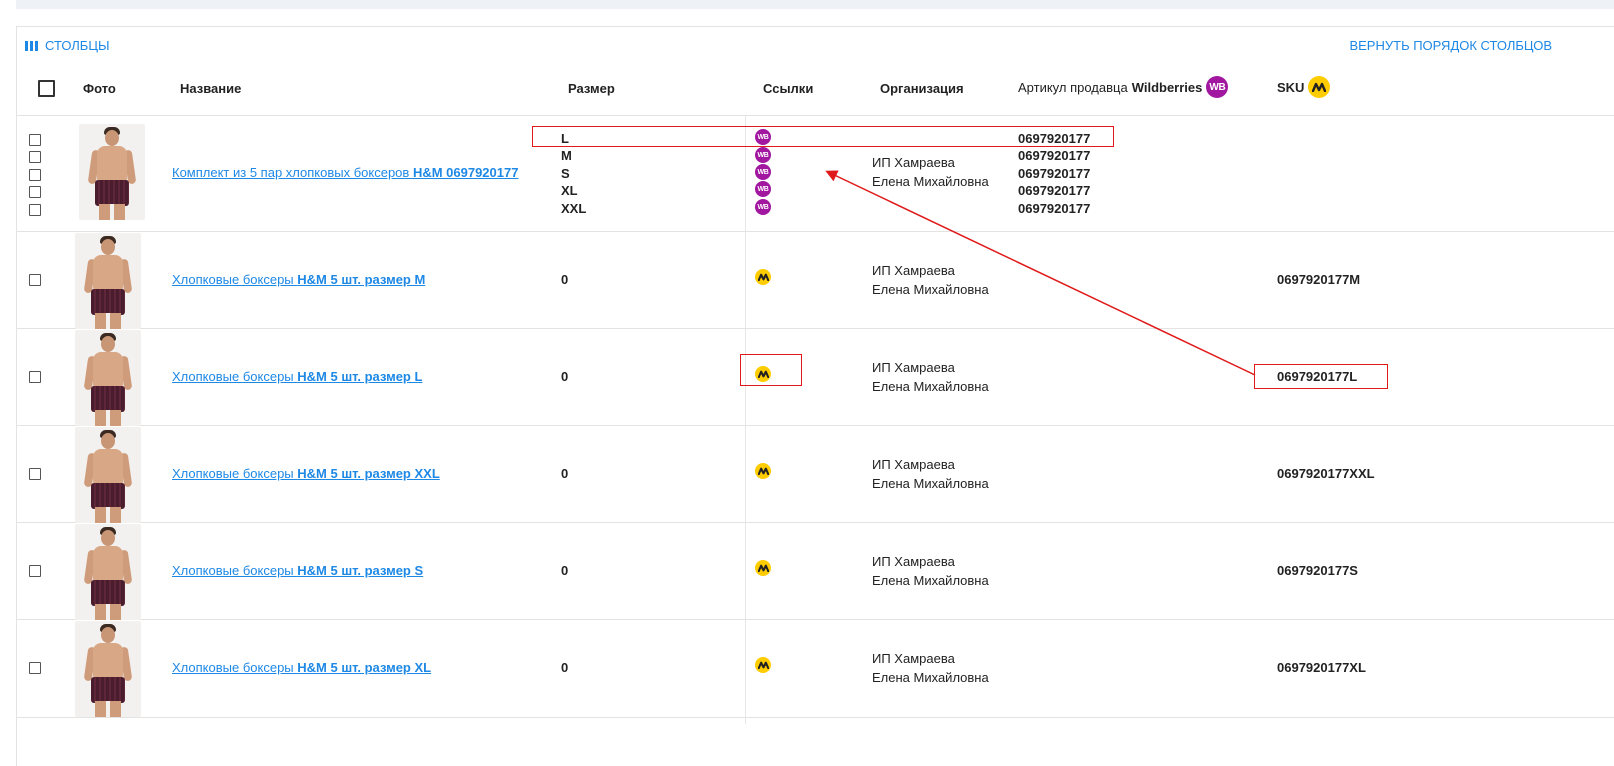  I want to click on top-band, so click(815, 4).